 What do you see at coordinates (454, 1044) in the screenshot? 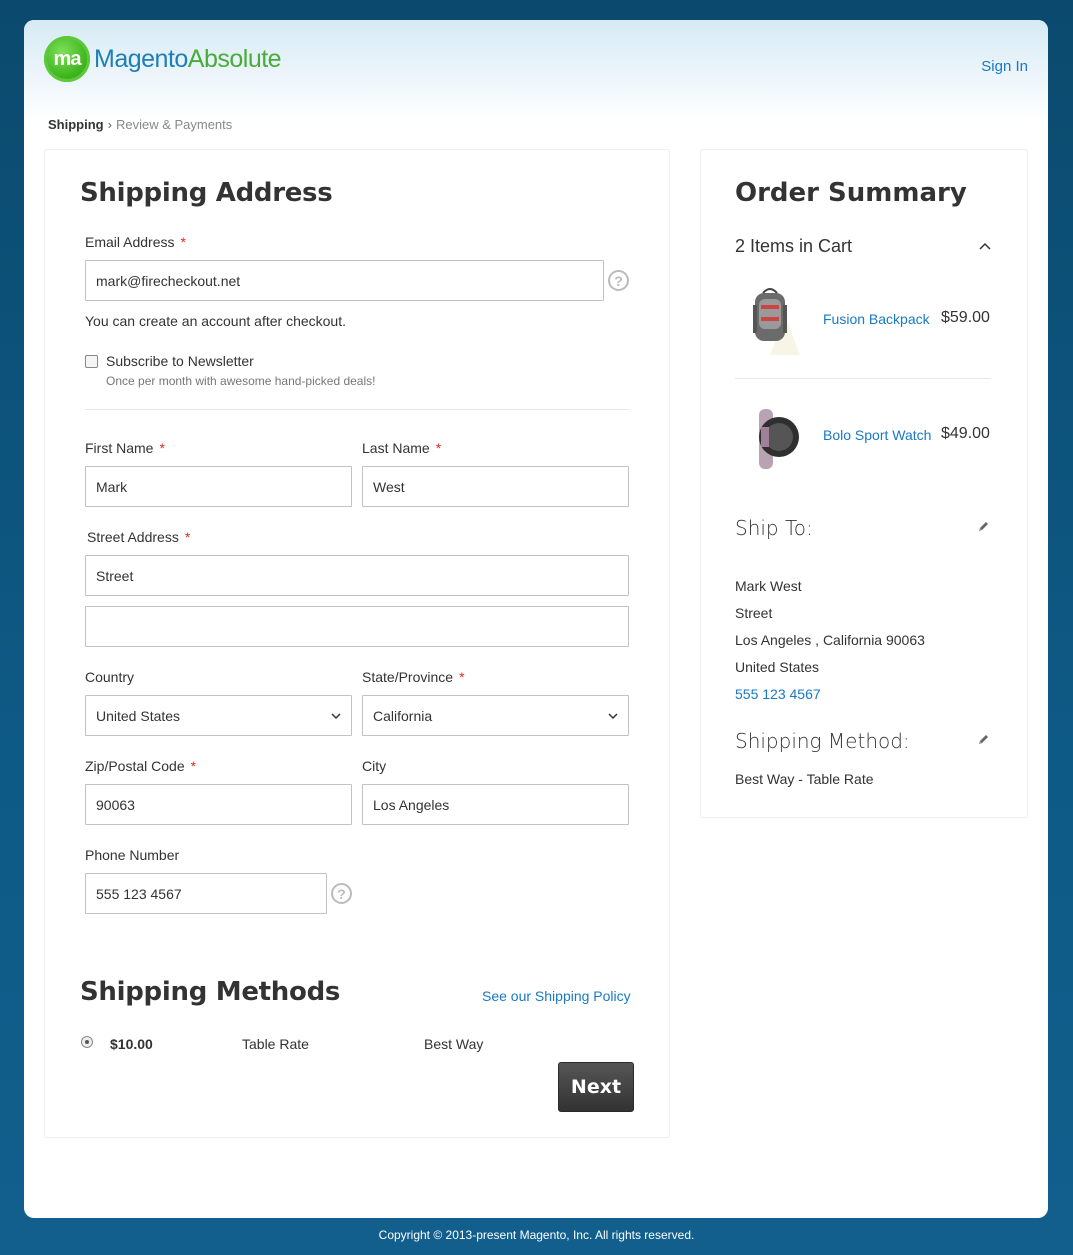
I see `carrier-title: Best Way` at bounding box center [454, 1044].